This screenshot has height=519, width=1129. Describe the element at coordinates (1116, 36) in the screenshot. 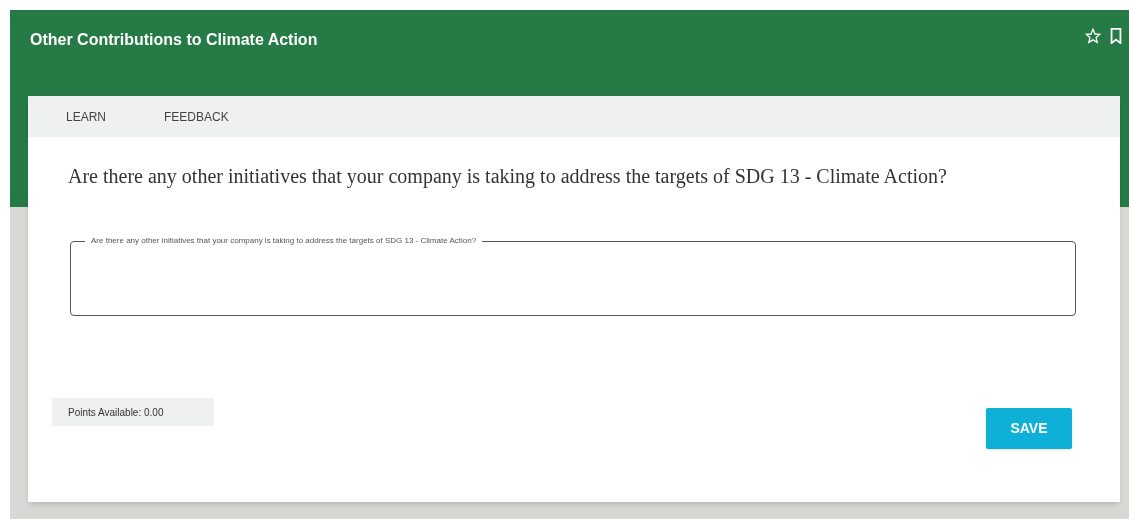

I see `bookmark-icon` at that location.